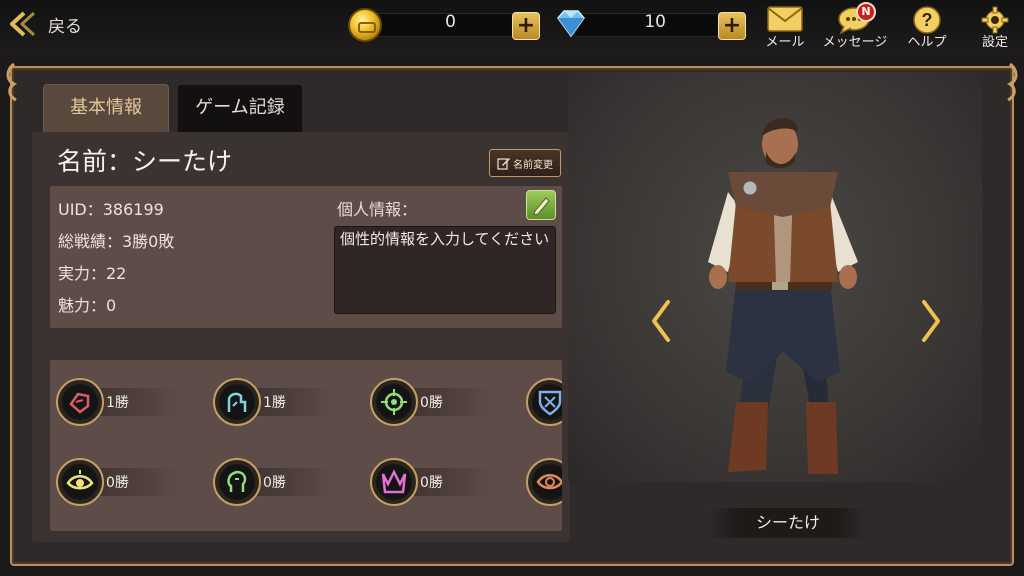 This screenshot has width=1024, height=576. I want to click on tab-basic-info: 基本情報, so click(106, 108).